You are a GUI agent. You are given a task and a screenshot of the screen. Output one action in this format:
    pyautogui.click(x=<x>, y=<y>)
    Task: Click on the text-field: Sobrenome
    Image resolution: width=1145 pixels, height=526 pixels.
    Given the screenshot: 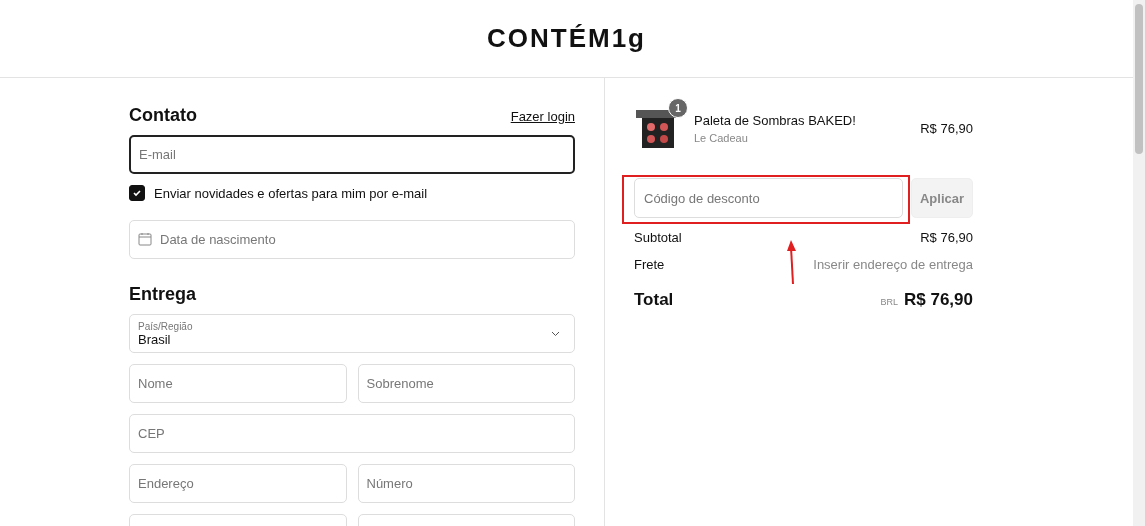 What is the action you would take?
    pyautogui.click(x=466, y=383)
    